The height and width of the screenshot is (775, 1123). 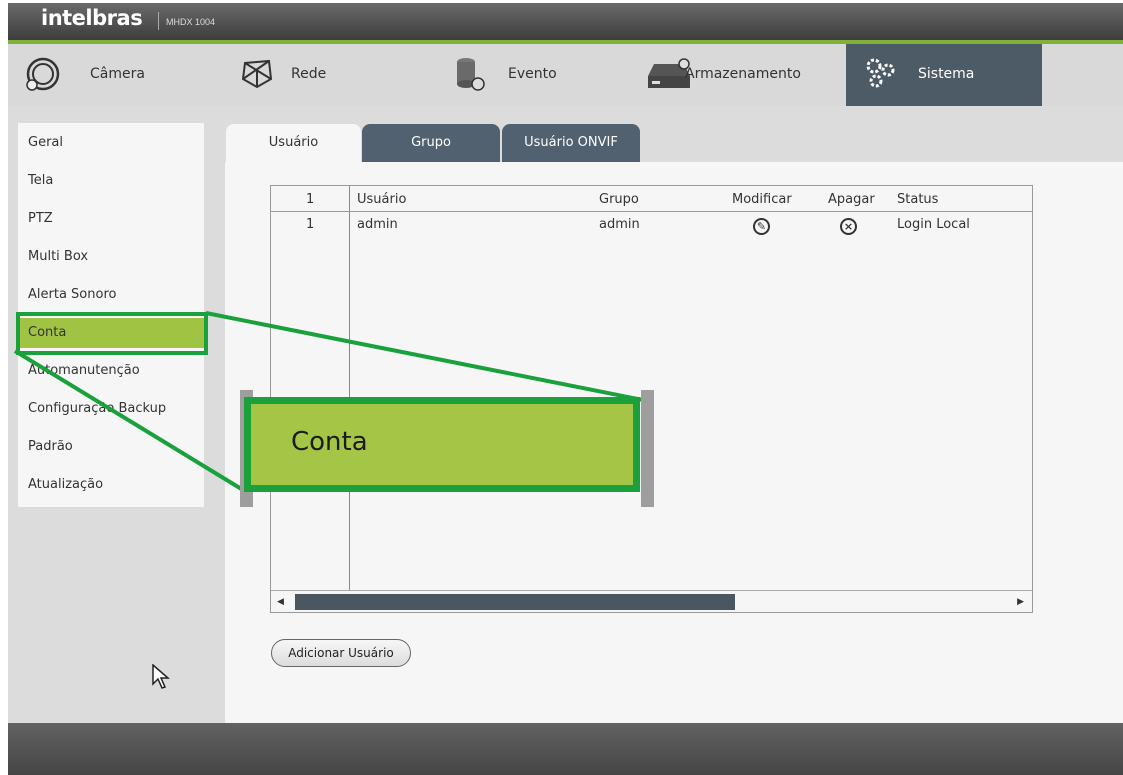 I want to click on sidebar-item-atualizacao: Atualização, so click(x=111, y=485).